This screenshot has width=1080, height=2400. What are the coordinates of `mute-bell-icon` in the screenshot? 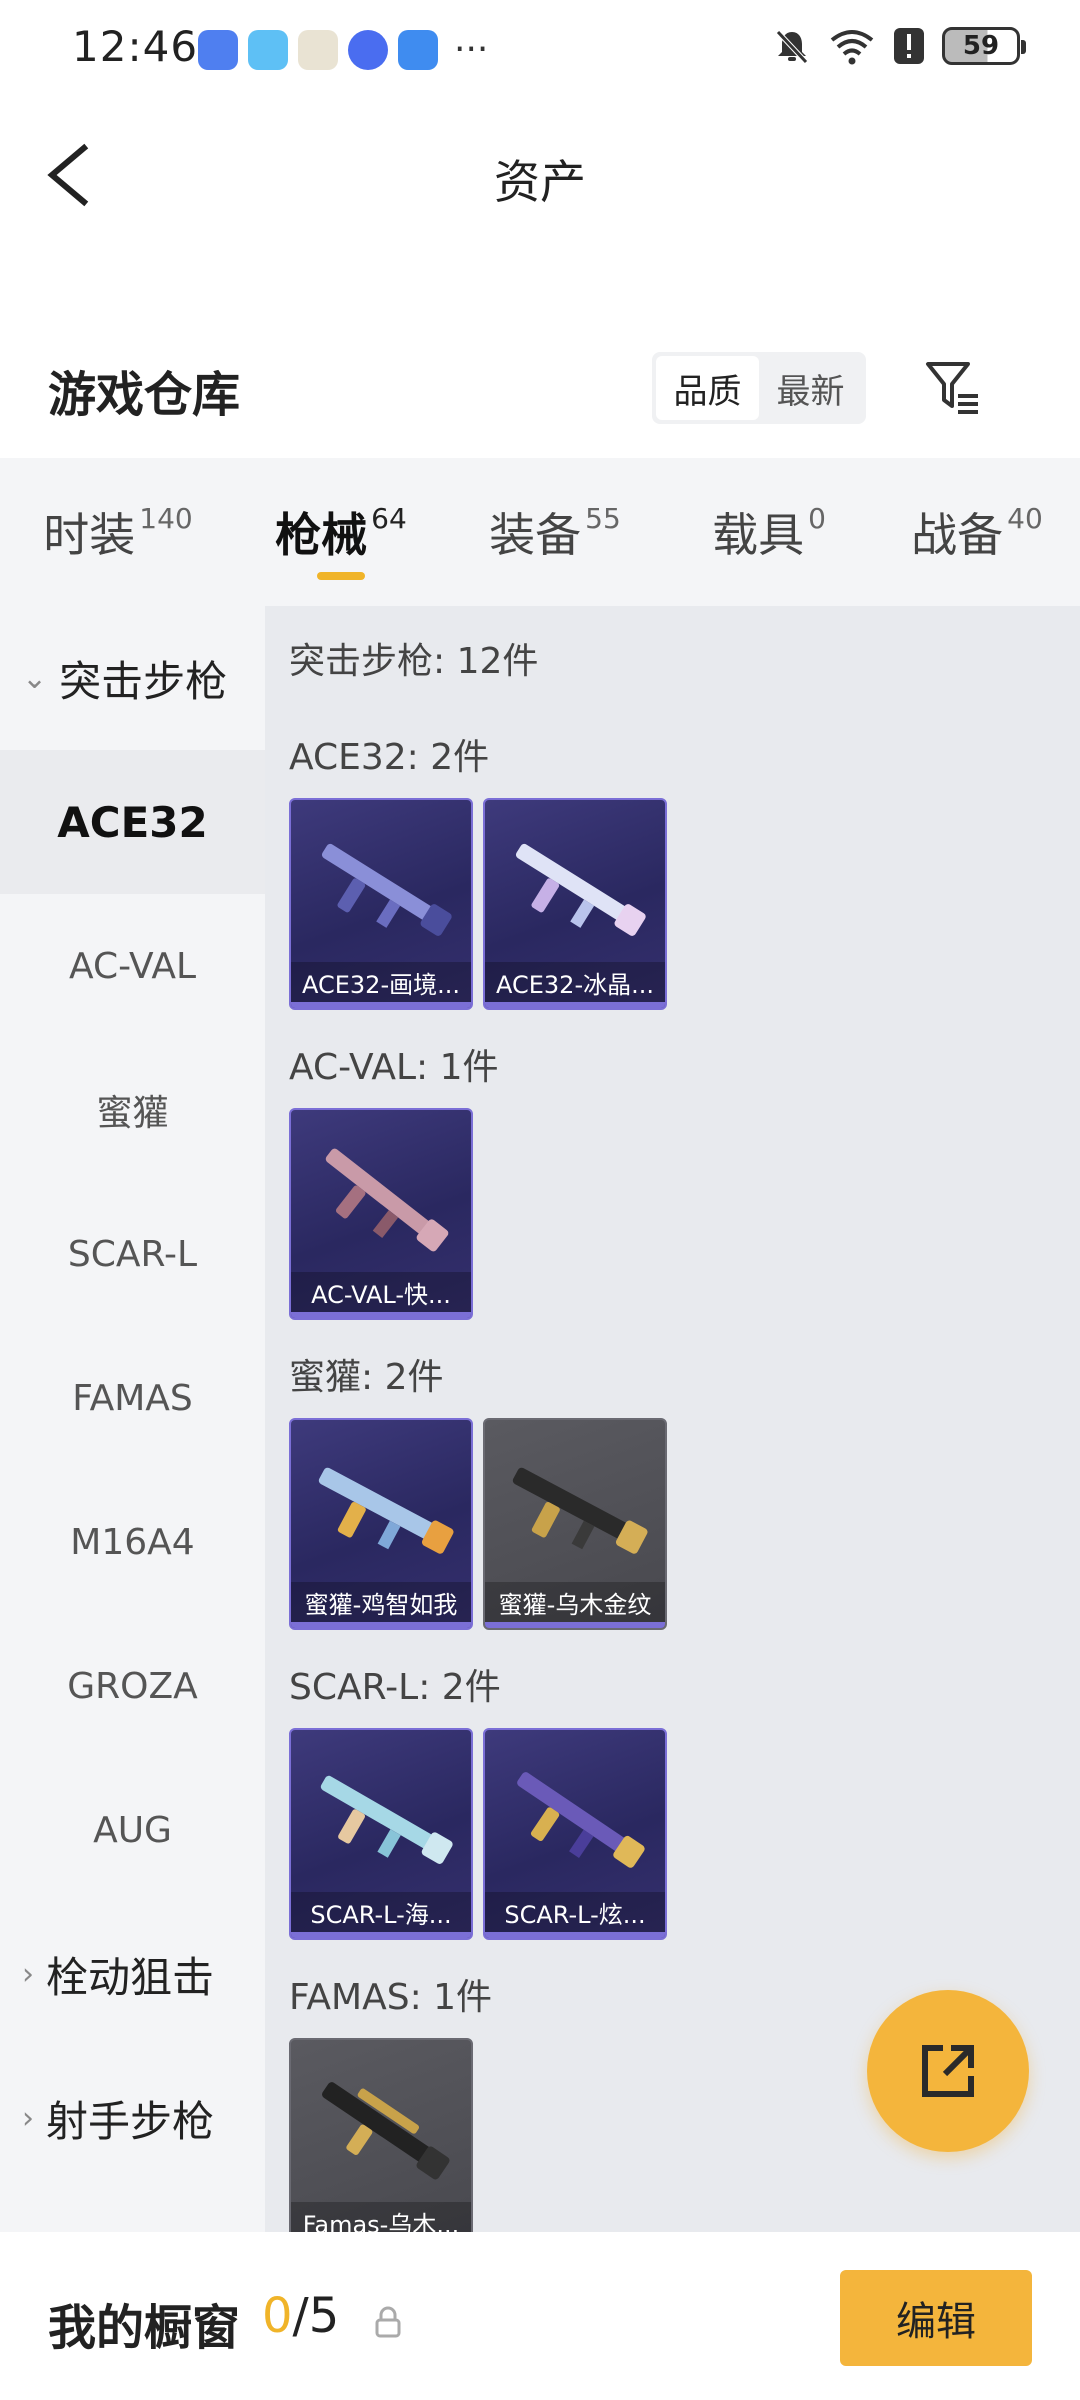 It's located at (792, 47).